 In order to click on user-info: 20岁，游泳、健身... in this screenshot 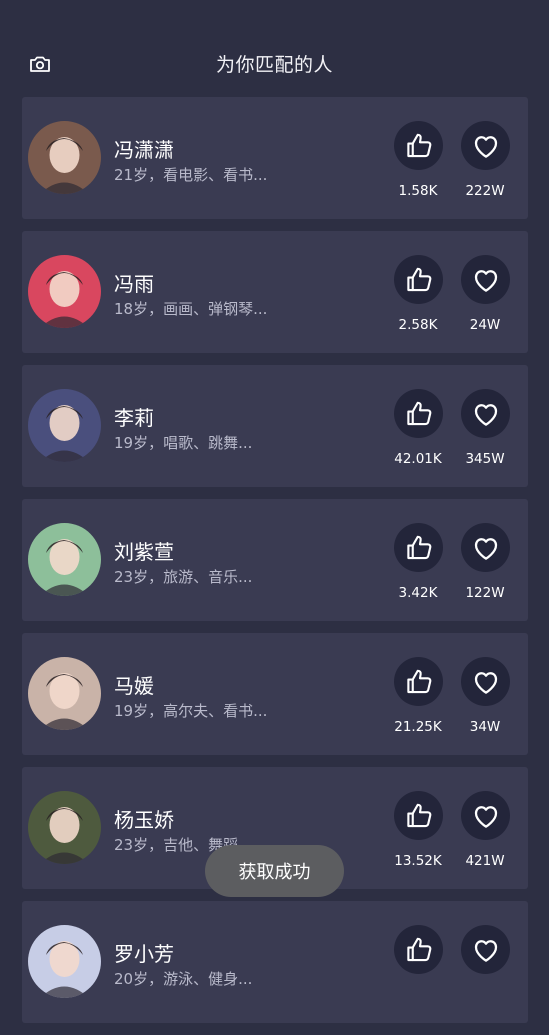, I will do `click(183, 979)`.